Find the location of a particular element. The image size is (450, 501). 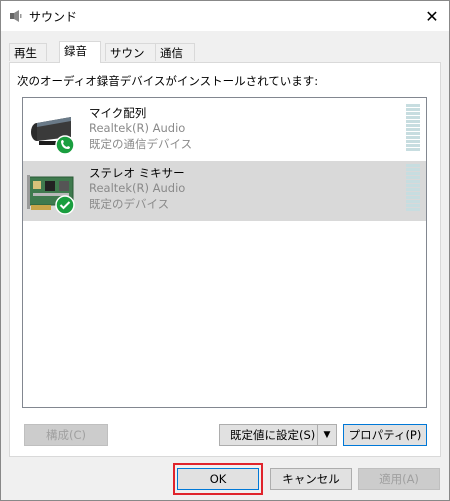

ok-highlight-box is located at coordinates (218, 479).